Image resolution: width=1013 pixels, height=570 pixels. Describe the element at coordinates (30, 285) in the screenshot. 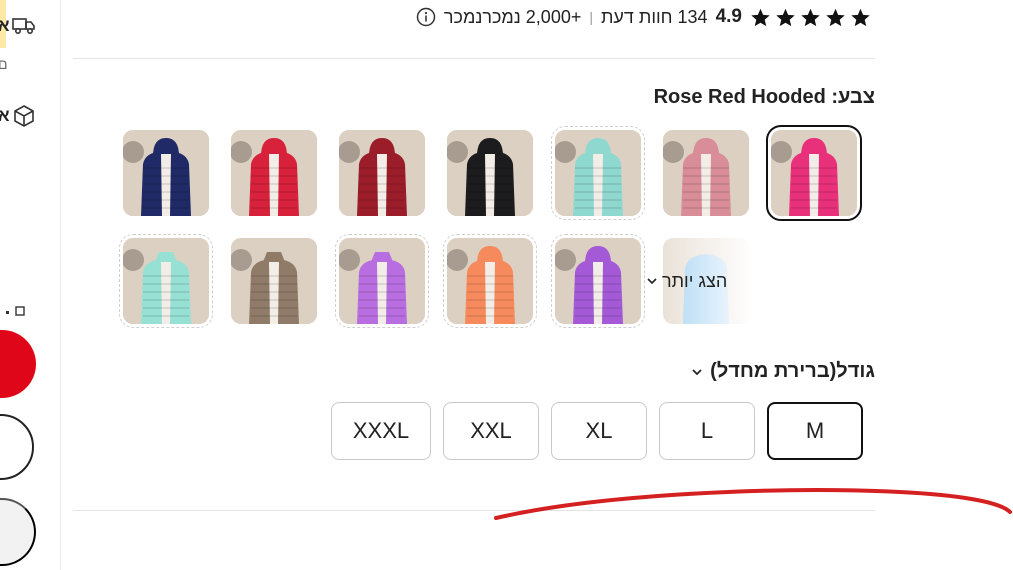

I see `side-panel: א ם א` at that location.